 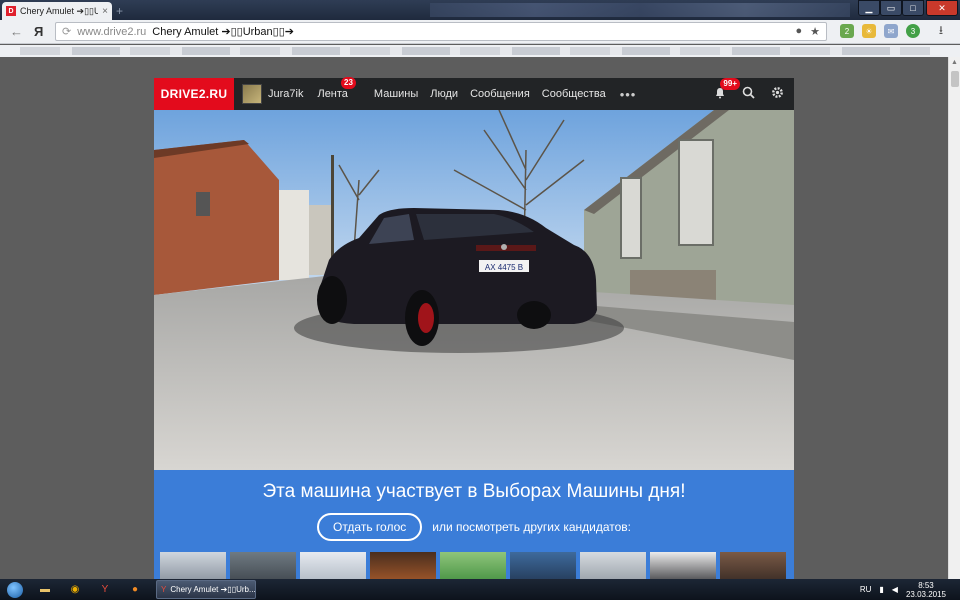 I want to click on start-button, so click(x=15, y=589).